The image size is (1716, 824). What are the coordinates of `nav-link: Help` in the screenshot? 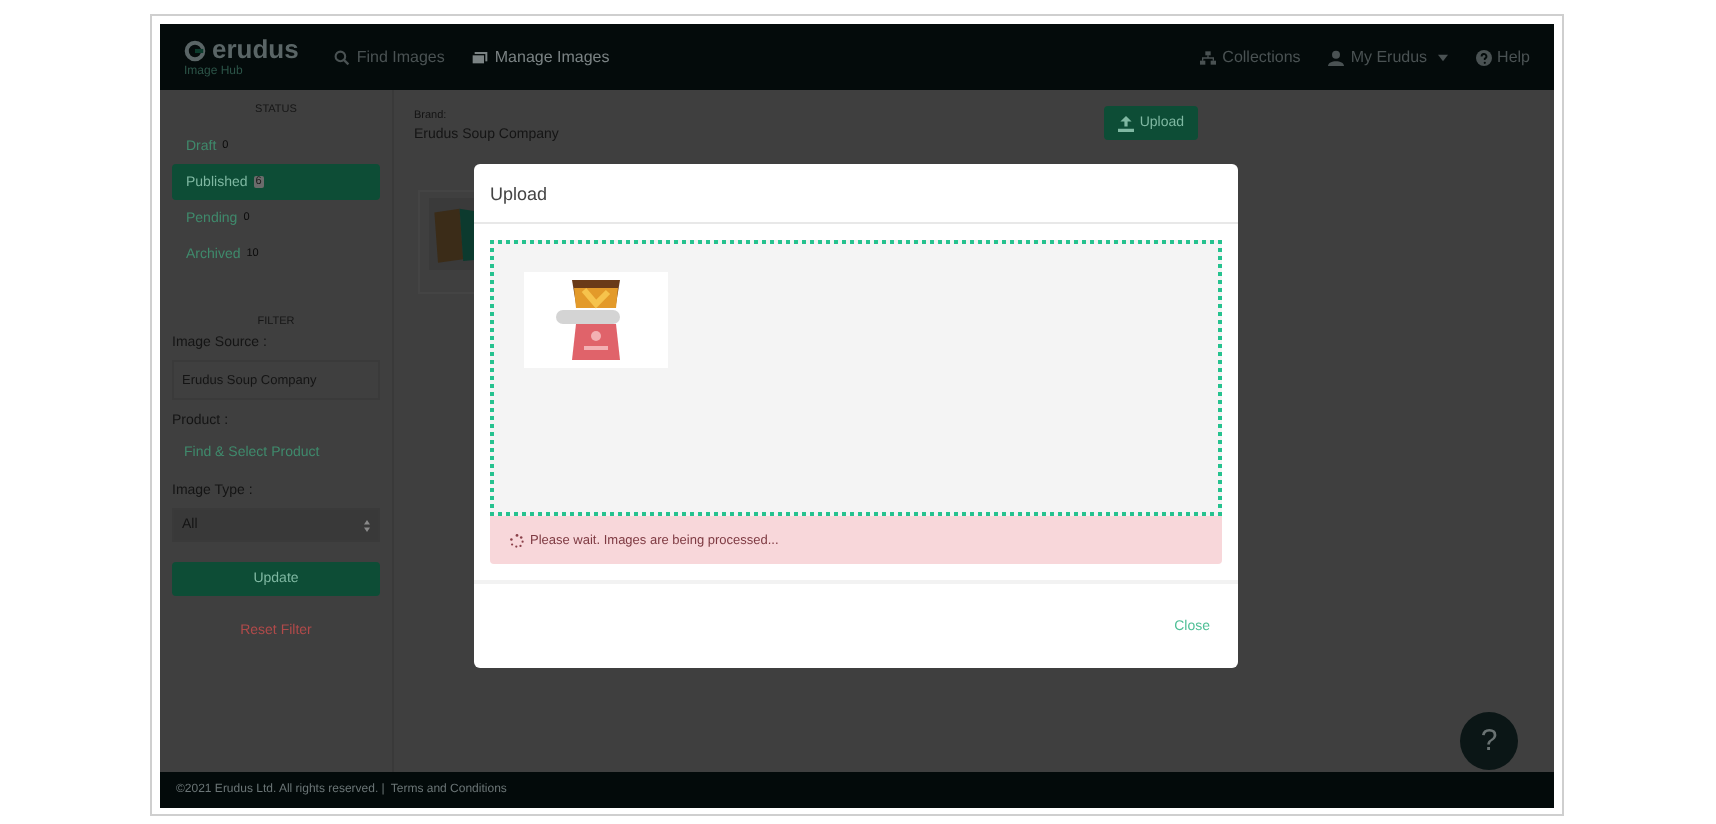 It's located at (1502, 57).